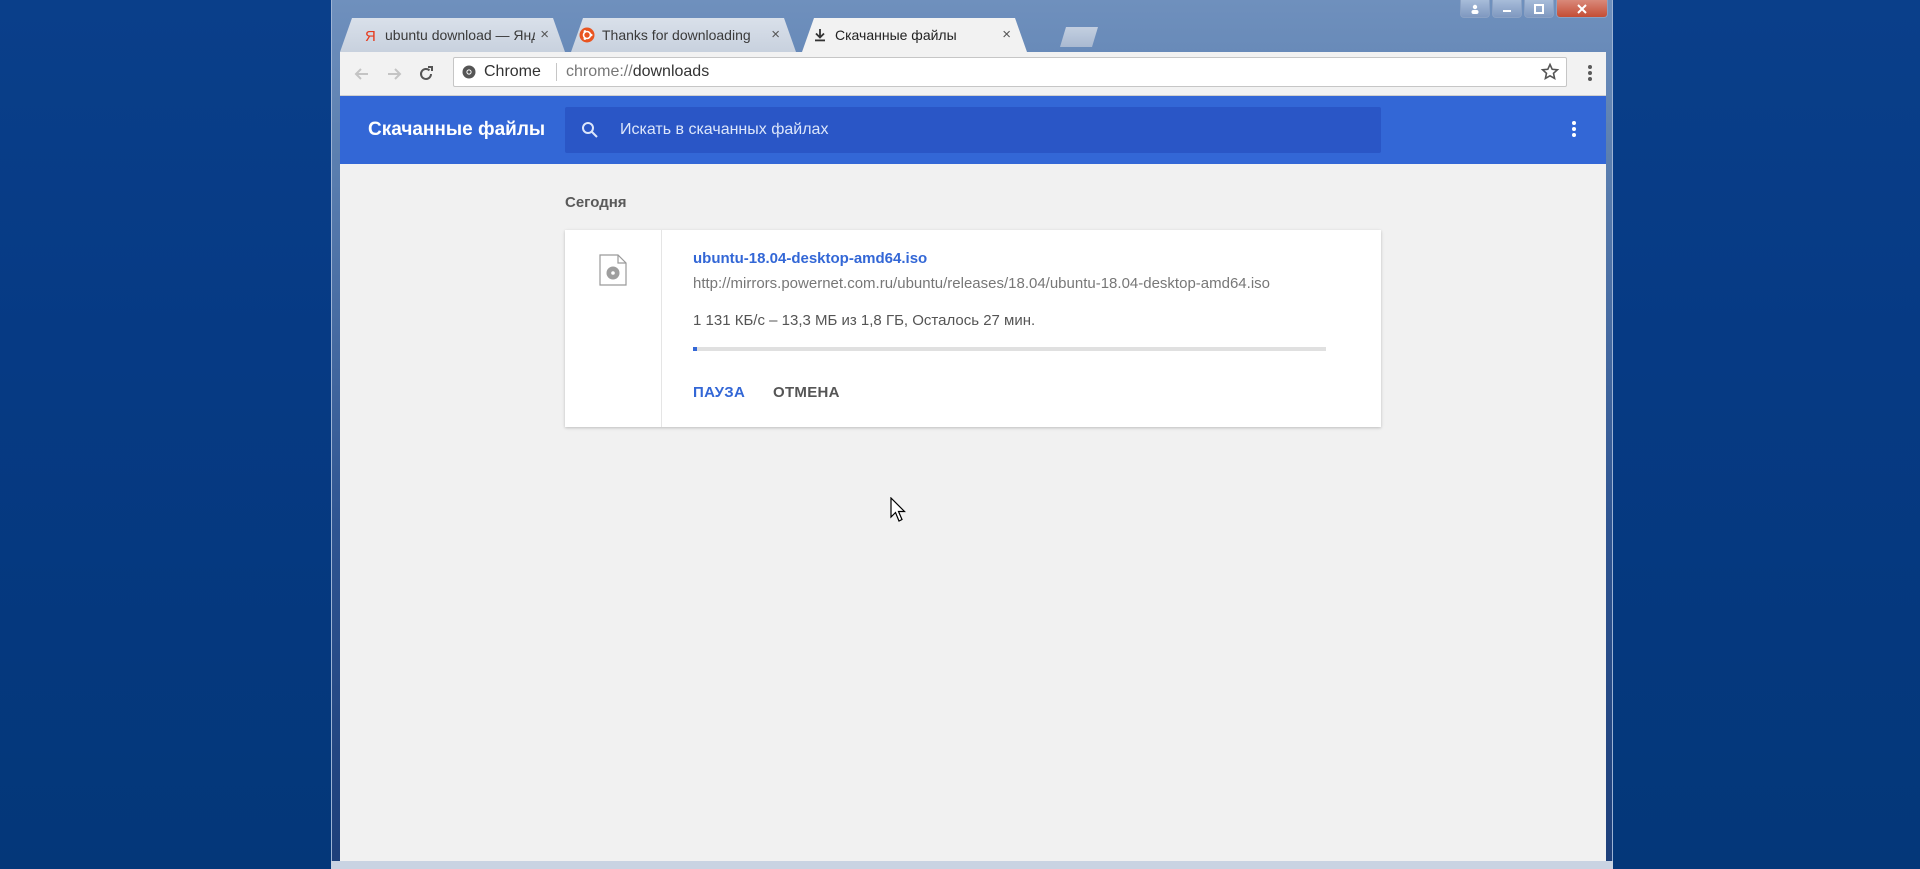 This screenshot has width=1920, height=869. Describe the element at coordinates (613, 270) in the screenshot. I see `disc-file-icon` at that location.